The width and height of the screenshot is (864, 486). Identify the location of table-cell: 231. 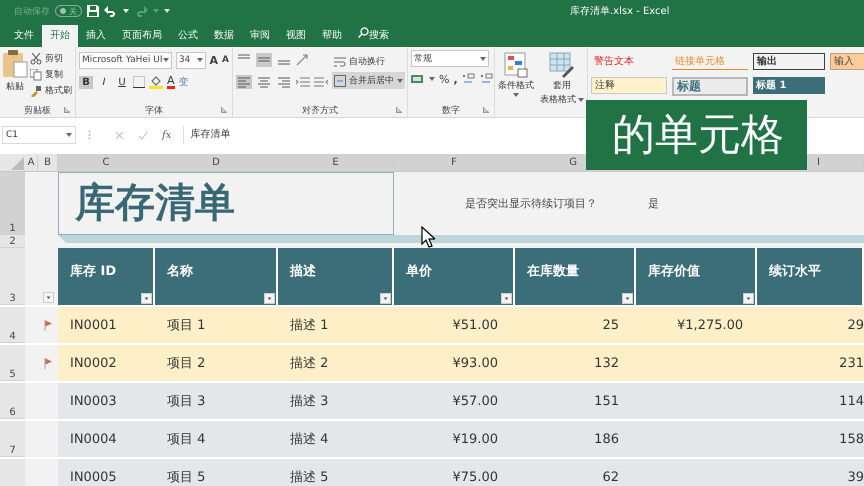
(810, 363).